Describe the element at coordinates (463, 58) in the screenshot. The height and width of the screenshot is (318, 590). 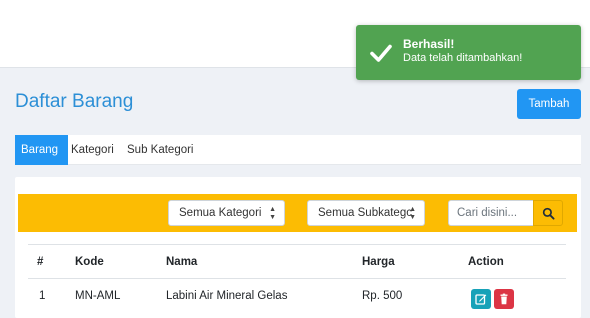
I see `toast-message: Data telah ditambahkan!` at that location.